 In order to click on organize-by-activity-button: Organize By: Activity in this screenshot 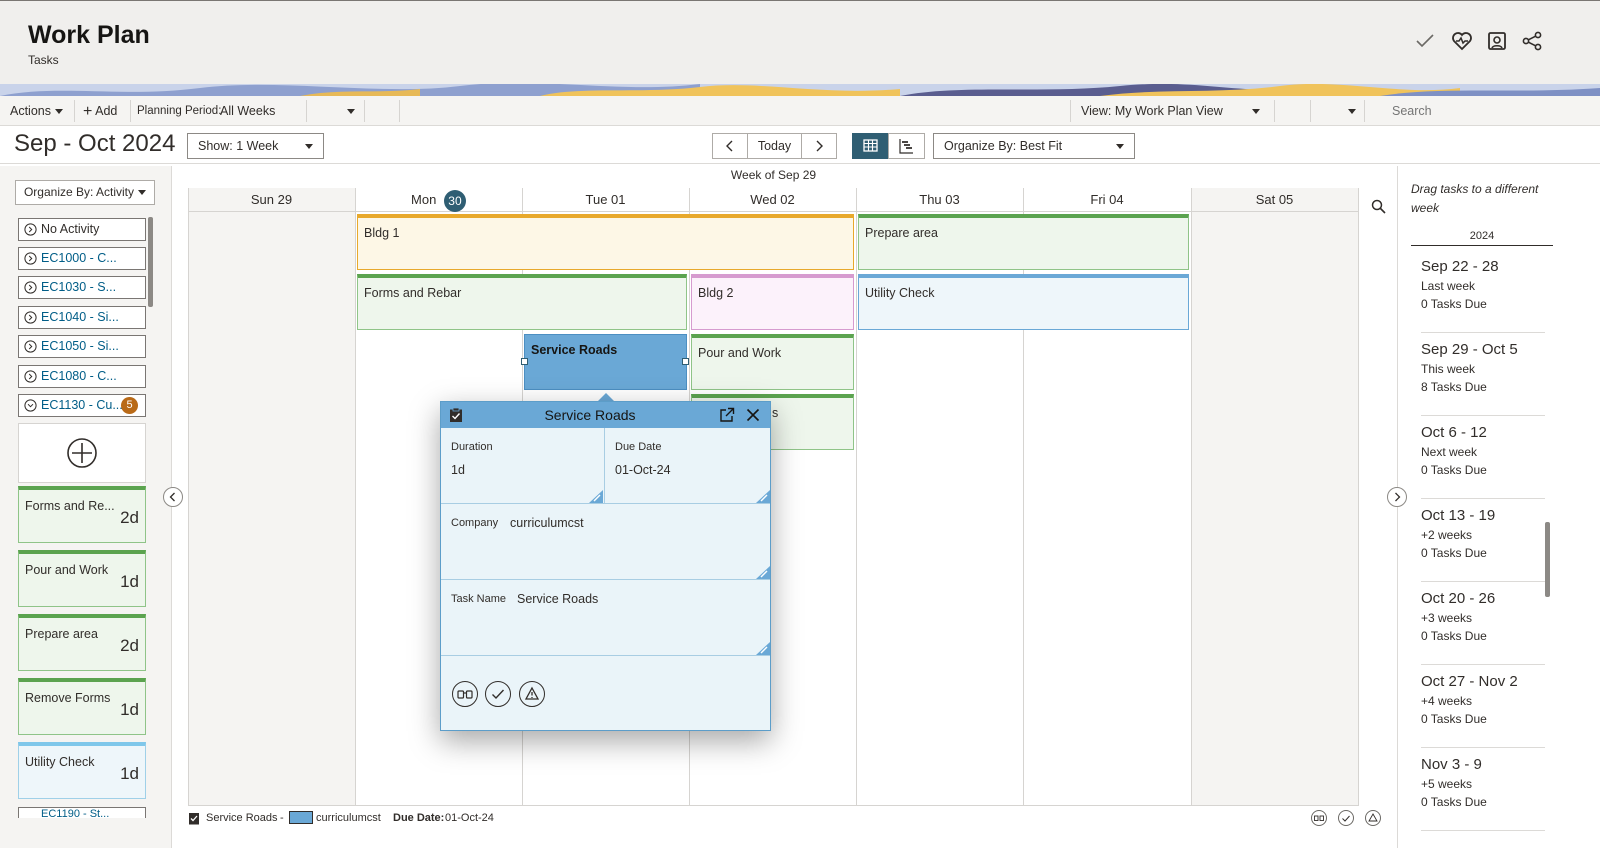, I will do `click(85, 192)`.